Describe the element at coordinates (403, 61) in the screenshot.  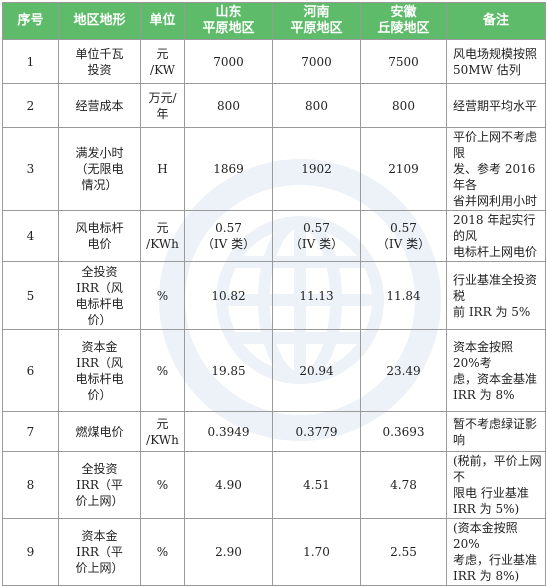
I see `cell-anhui: 7500` at that location.